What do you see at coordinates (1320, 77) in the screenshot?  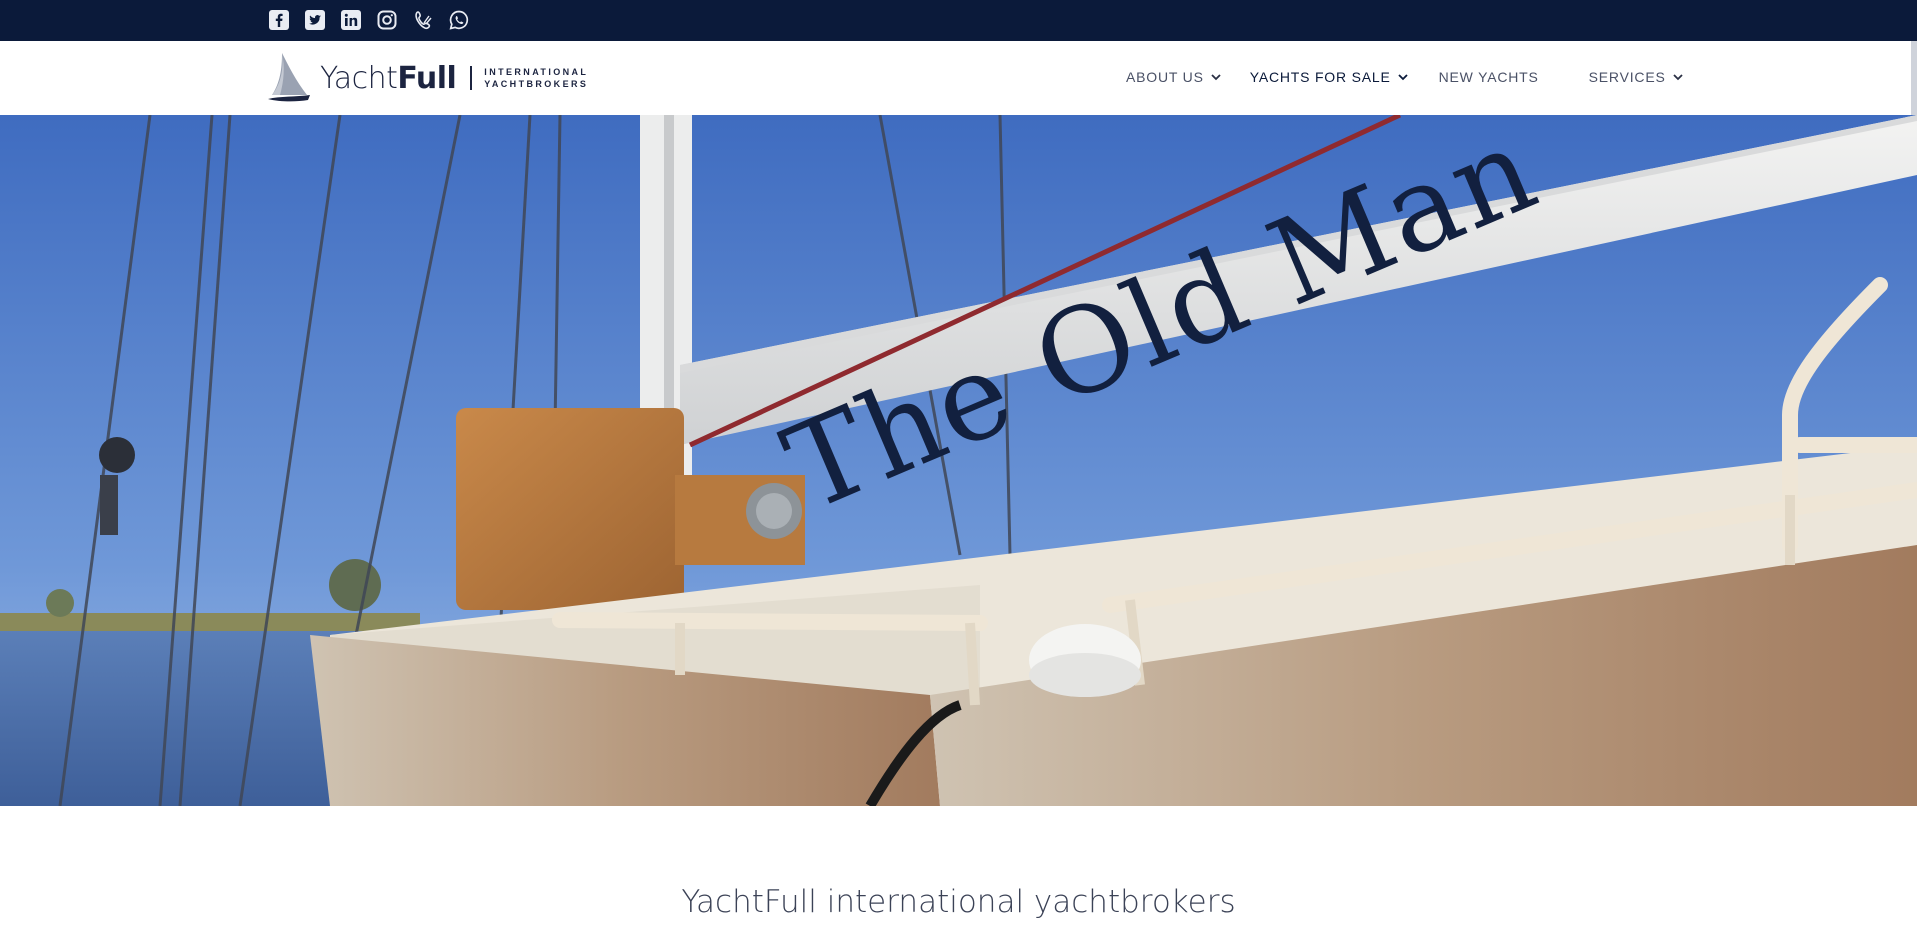 I see `nav-yachts-for-sale-label: YACHTS FOR SALE` at bounding box center [1320, 77].